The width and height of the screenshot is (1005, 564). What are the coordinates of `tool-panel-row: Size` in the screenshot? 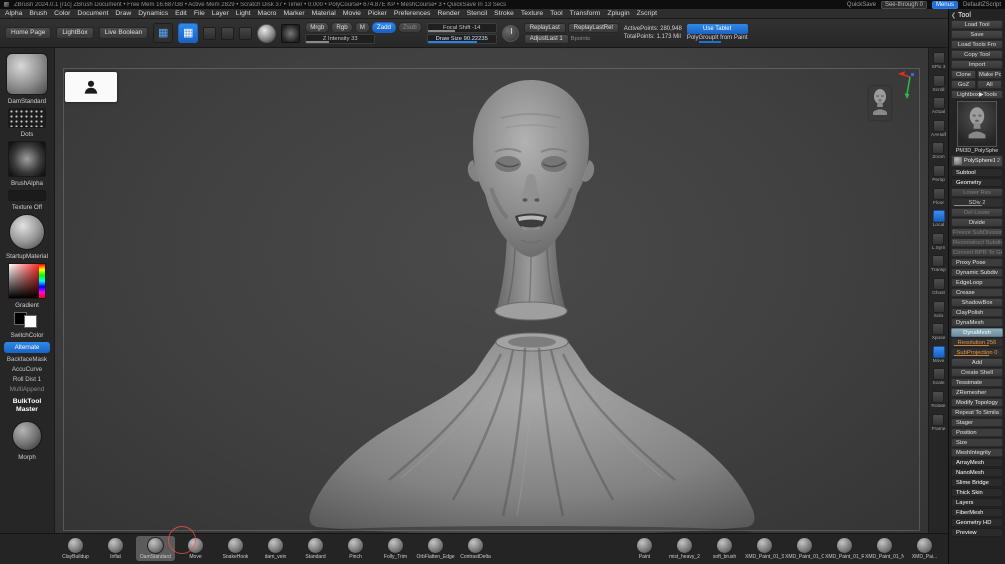 It's located at (977, 442).